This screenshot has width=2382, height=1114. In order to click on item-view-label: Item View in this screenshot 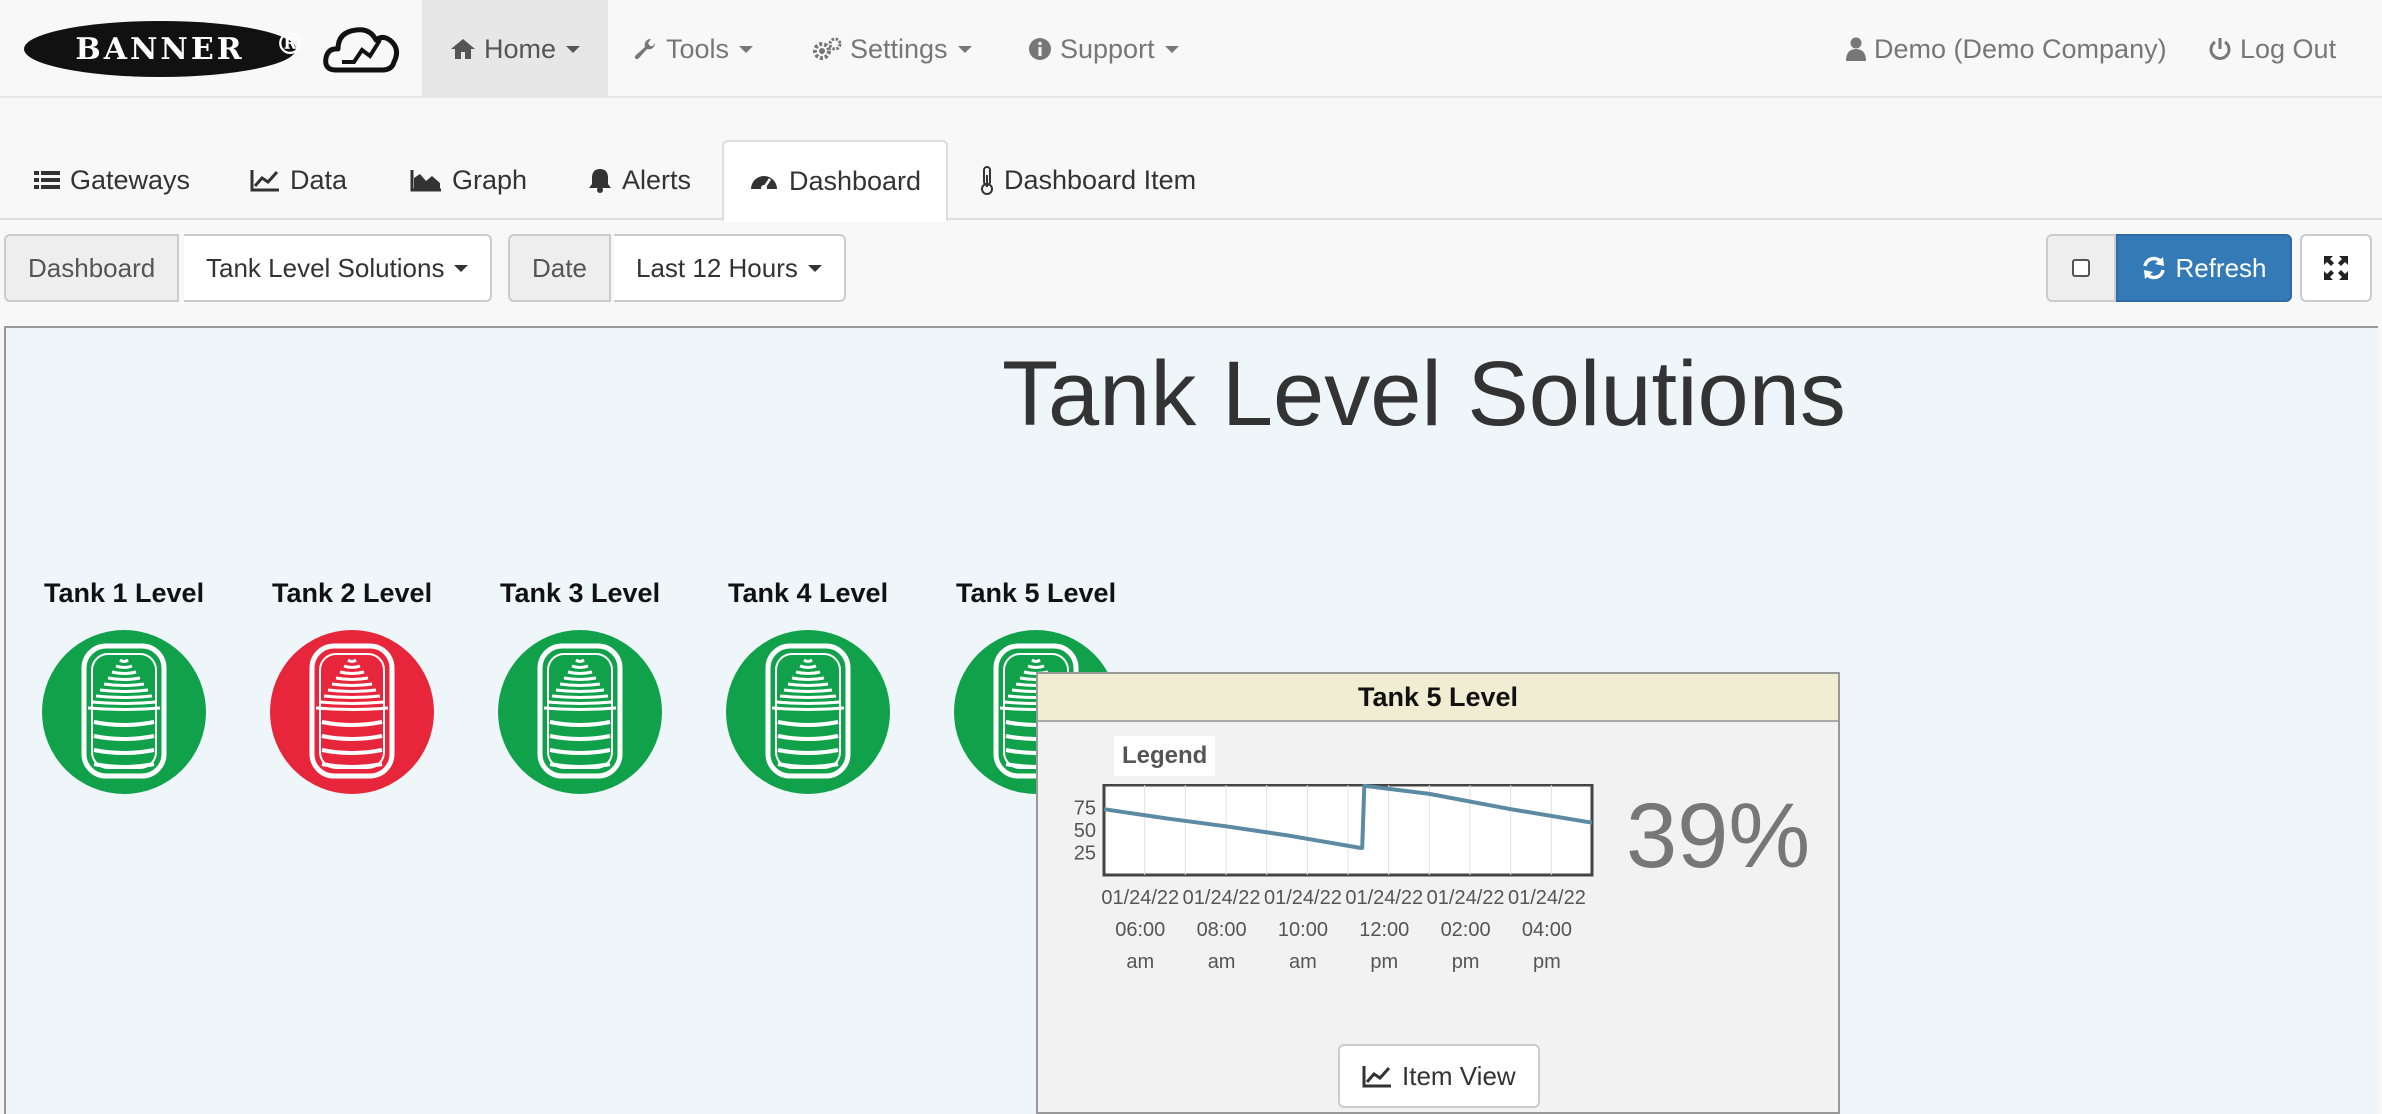, I will do `click(1459, 1075)`.